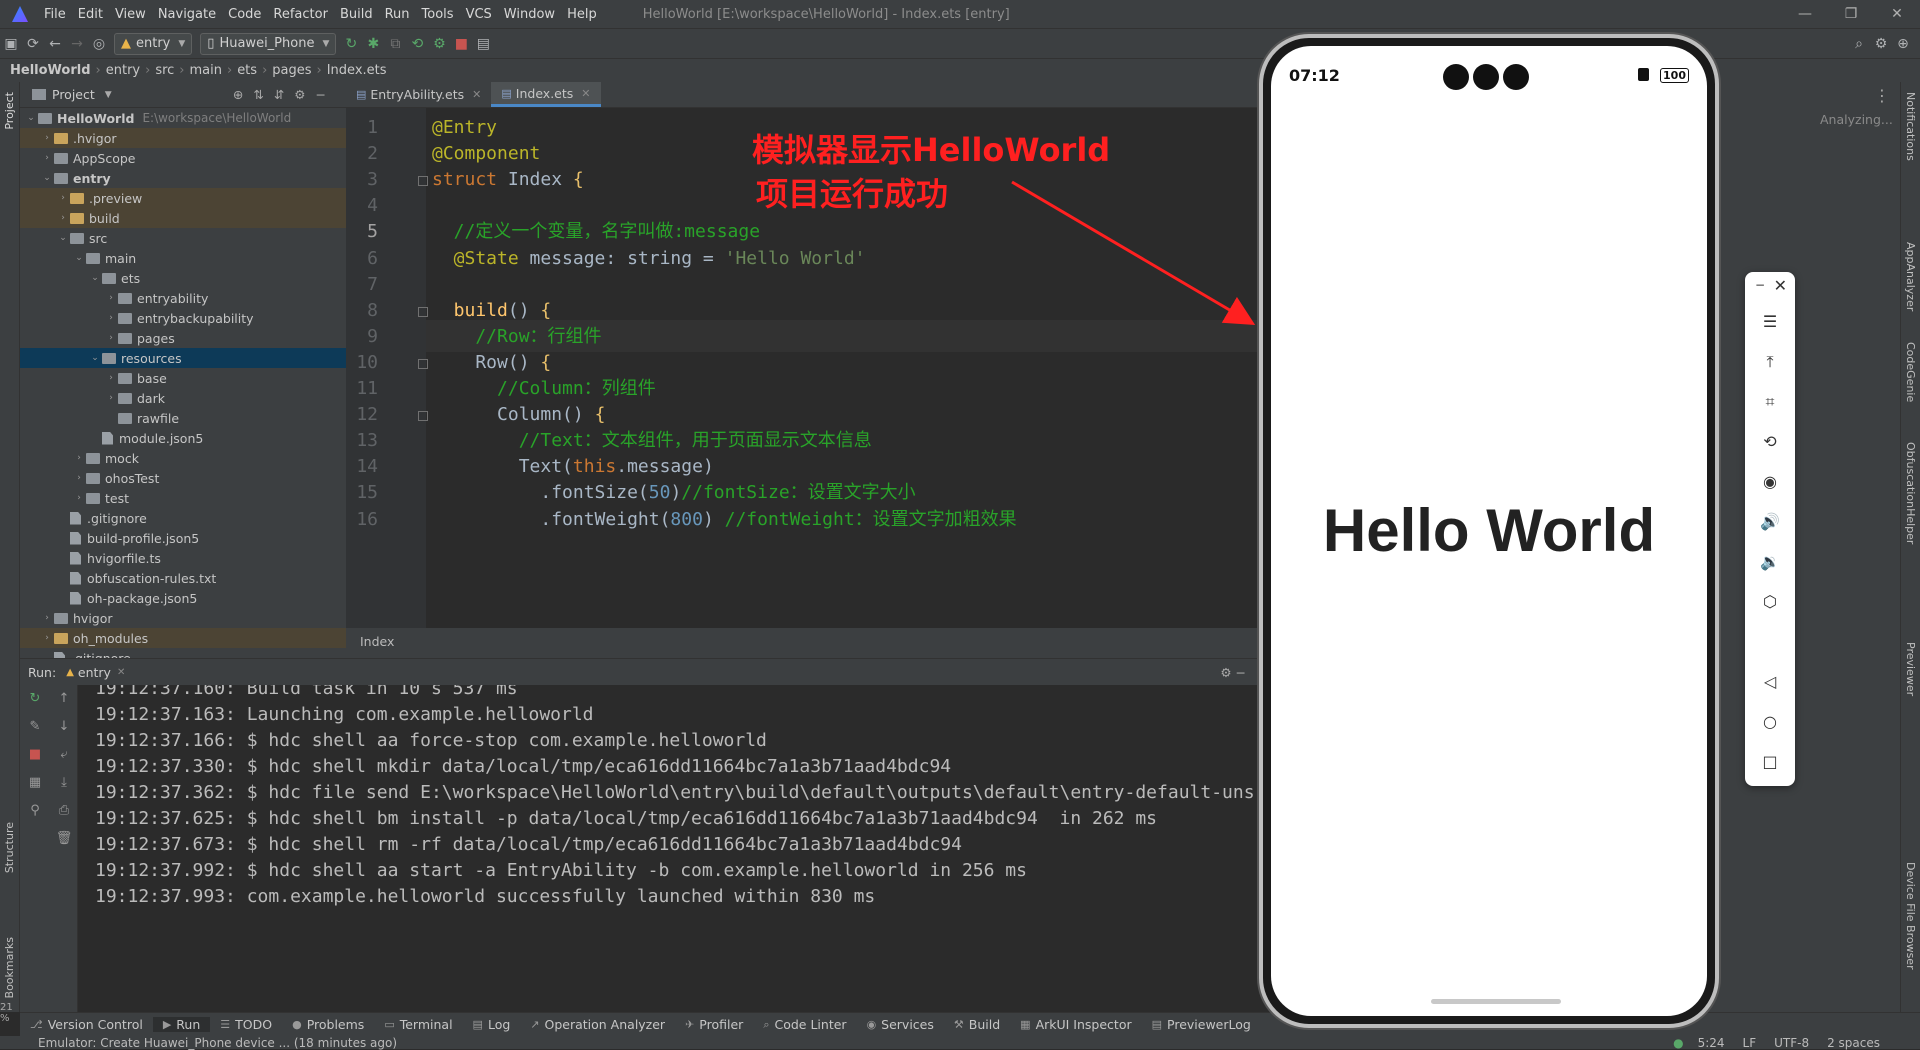  I want to click on run-panel-settings-icon: ⚙ −, so click(1233, 672).